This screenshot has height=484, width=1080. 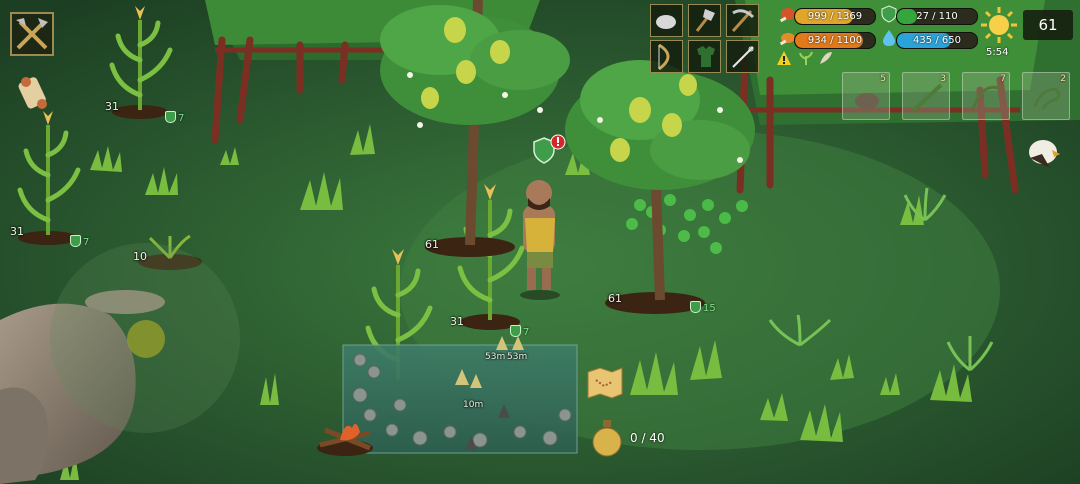 I want to click on bow-icon, so click(x=664, y=57).